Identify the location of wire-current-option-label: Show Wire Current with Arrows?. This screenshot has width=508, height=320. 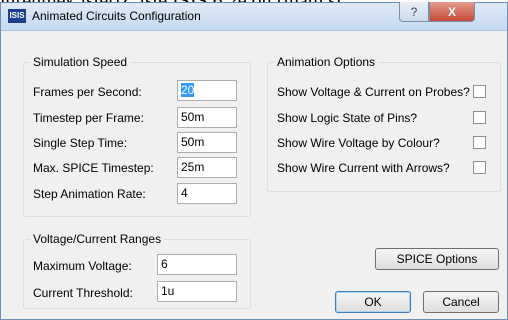
(363, 168).